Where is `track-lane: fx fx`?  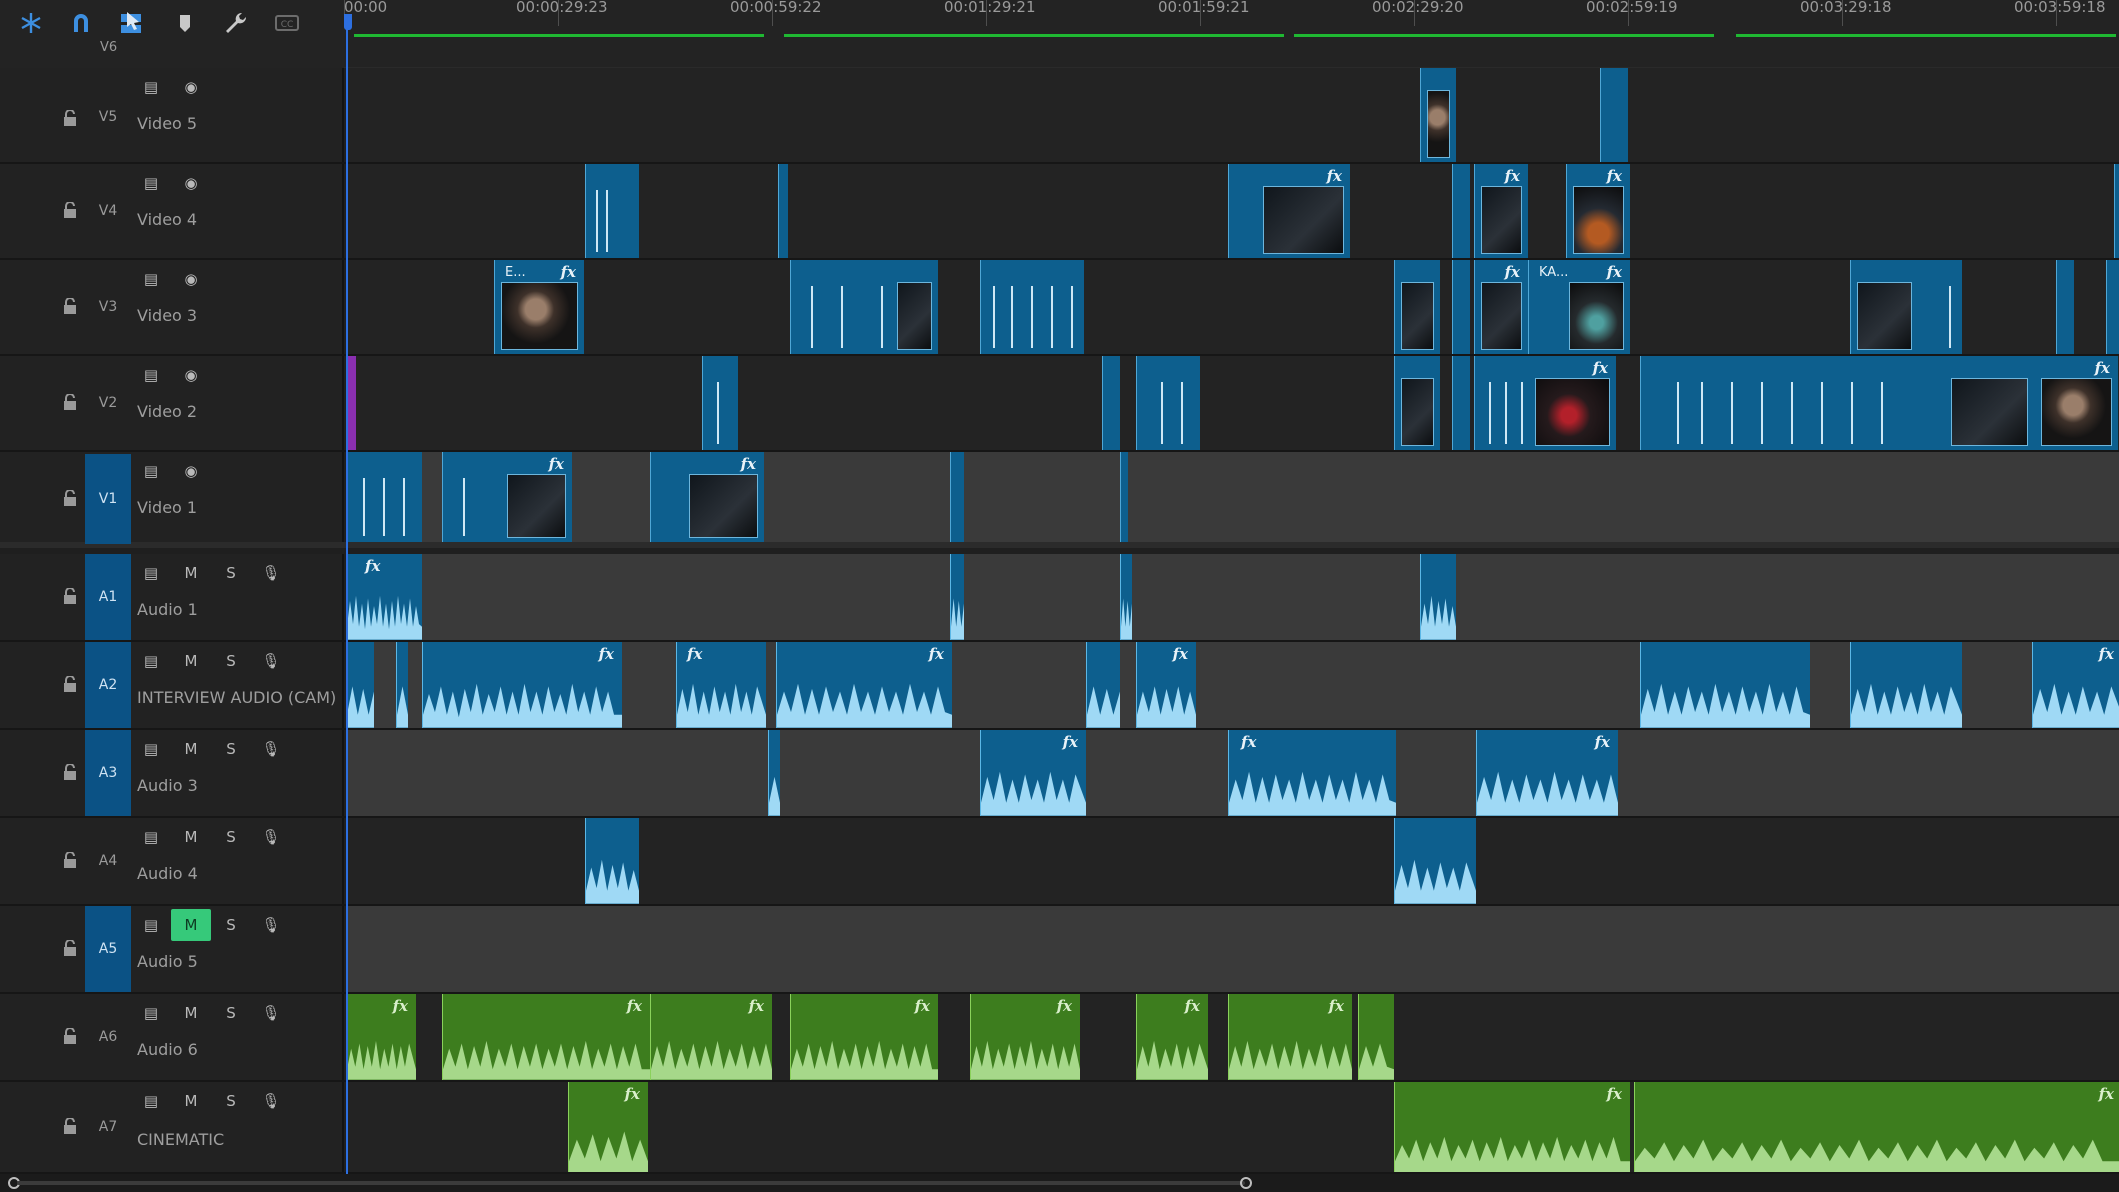
track-lane: fx fx is located at coordinates (1232, 497).